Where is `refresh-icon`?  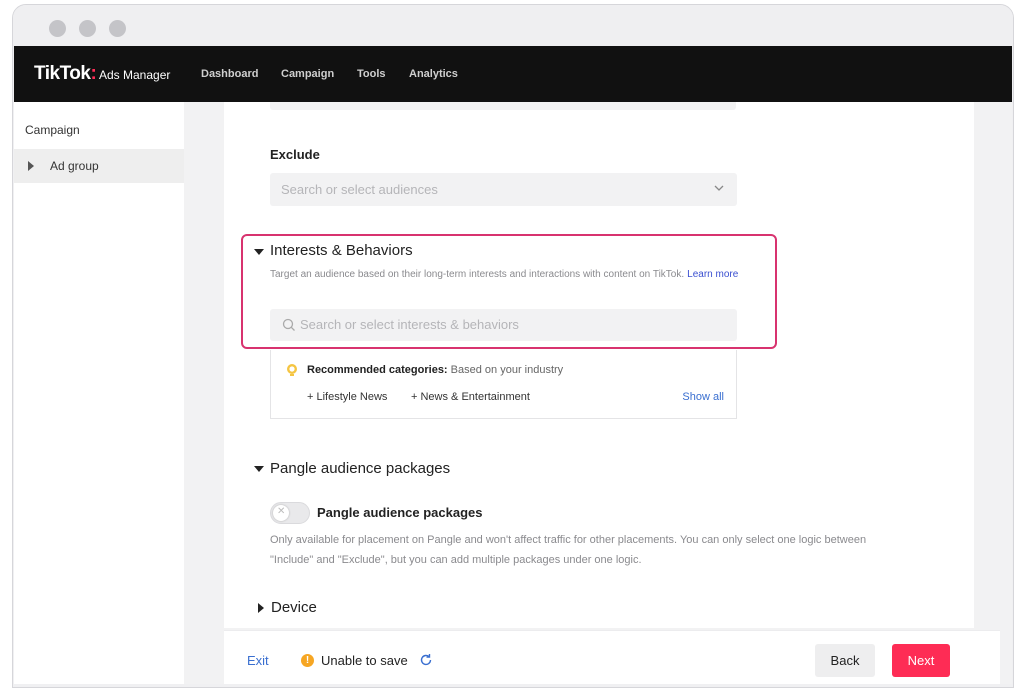 refresh-icon is located at coordinates (426, 660).